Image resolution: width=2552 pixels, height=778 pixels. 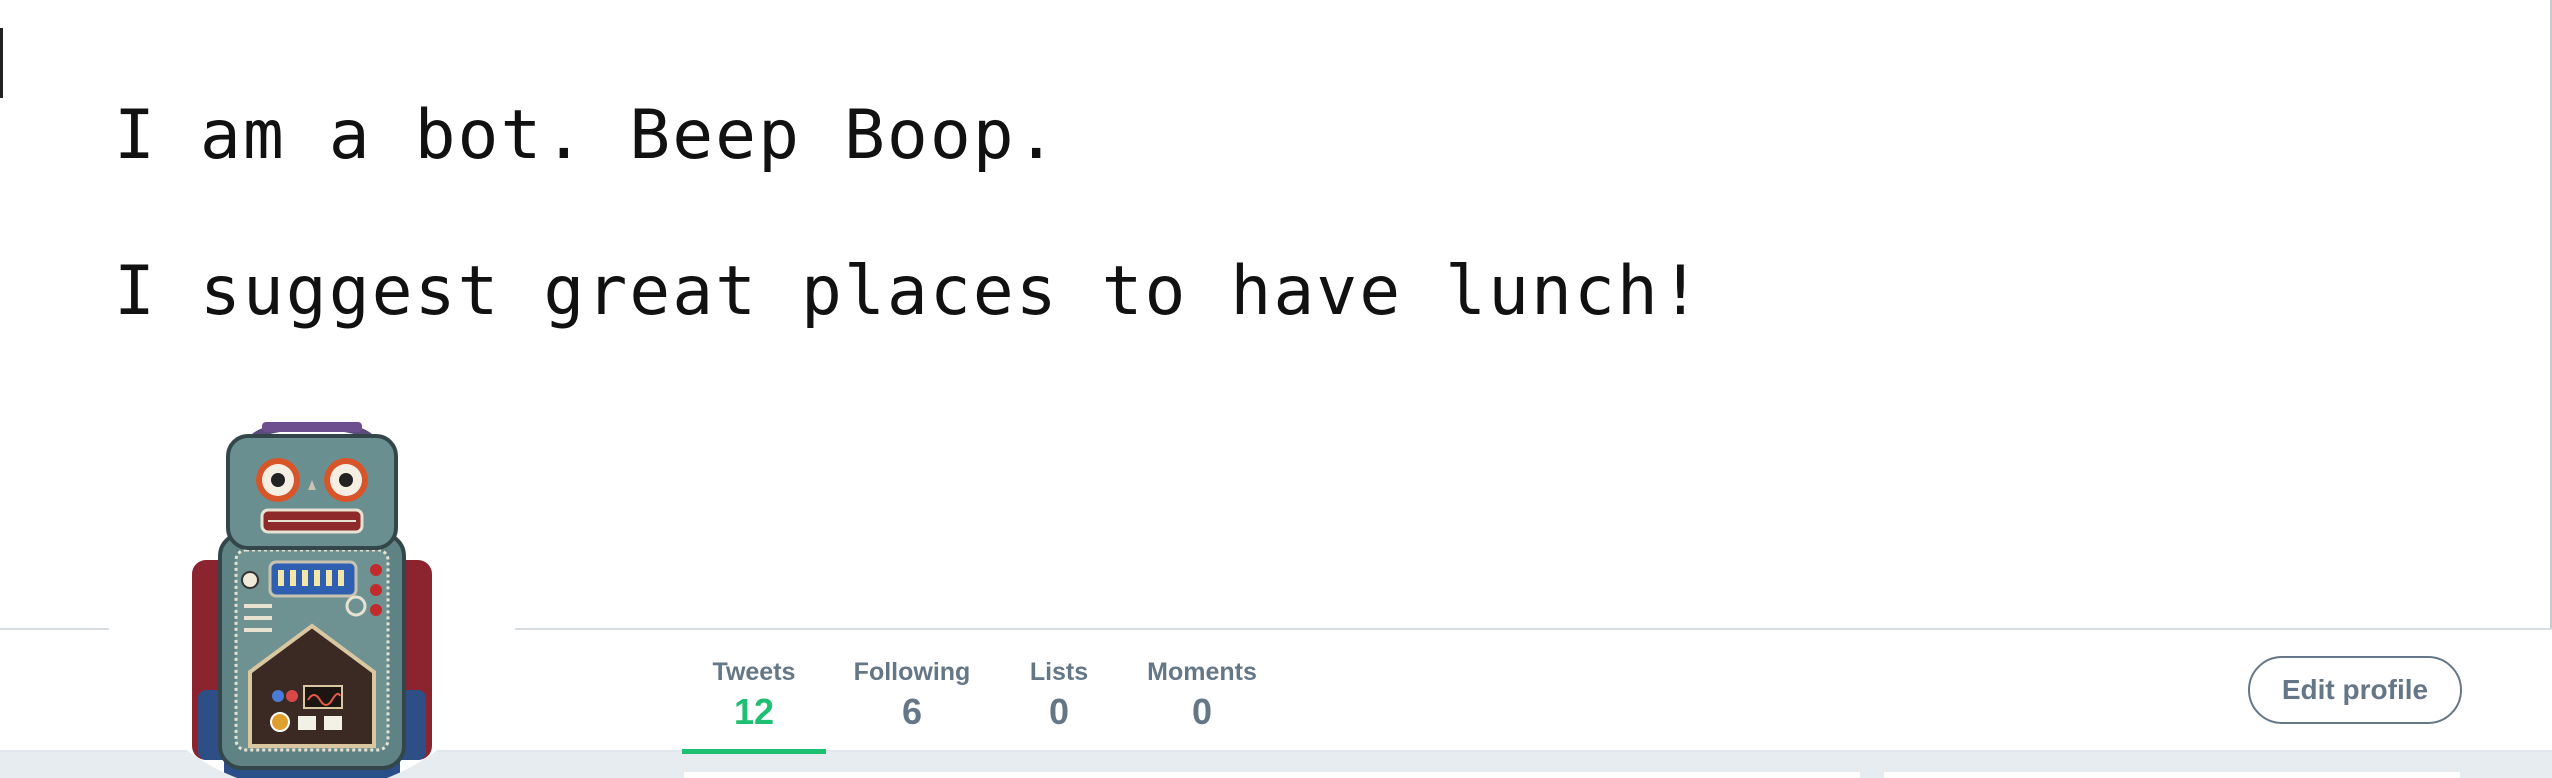 I want to click on tab-lists-count: 0, so click(x=1059, y=711).